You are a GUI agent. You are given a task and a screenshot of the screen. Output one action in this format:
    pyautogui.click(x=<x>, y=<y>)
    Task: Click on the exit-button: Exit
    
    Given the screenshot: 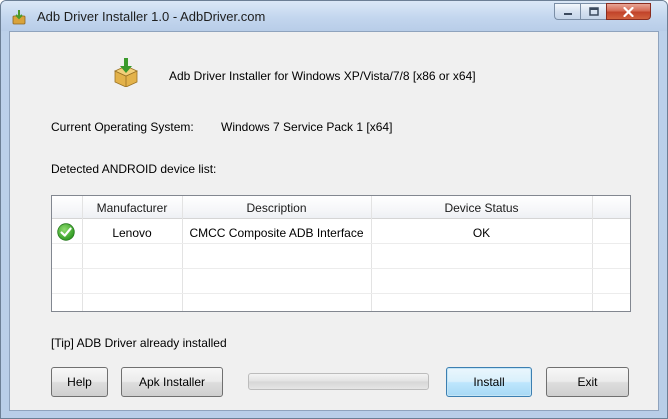 What is the action you would take?
    pyautogui.click(x=587, y=382)
    